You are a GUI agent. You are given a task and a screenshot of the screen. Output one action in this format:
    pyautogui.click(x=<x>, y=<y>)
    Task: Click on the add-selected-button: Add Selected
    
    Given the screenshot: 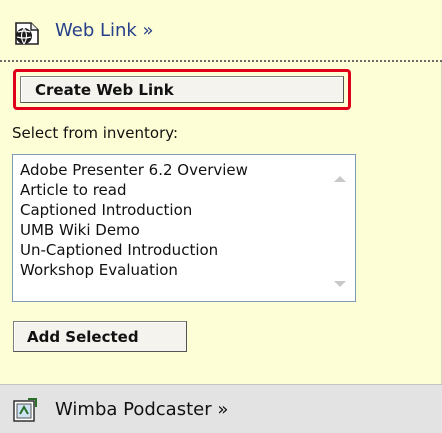 What is the action you would take?
    pyautogui.click(x=100, y=336)
    